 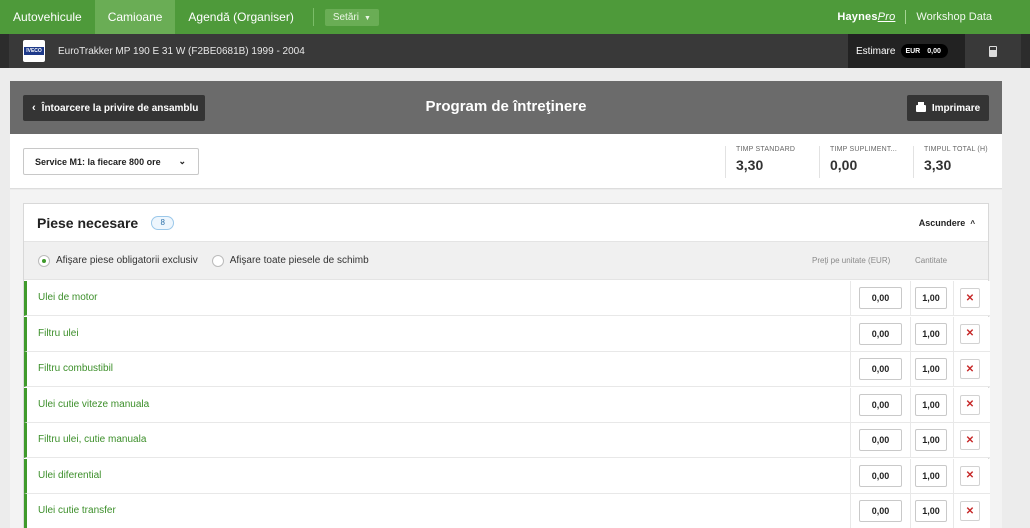 What do you see at coordinates (844, 165) in the screenshot?
I see `time-extra-value: 0,00` at bounding box center [844, 165].